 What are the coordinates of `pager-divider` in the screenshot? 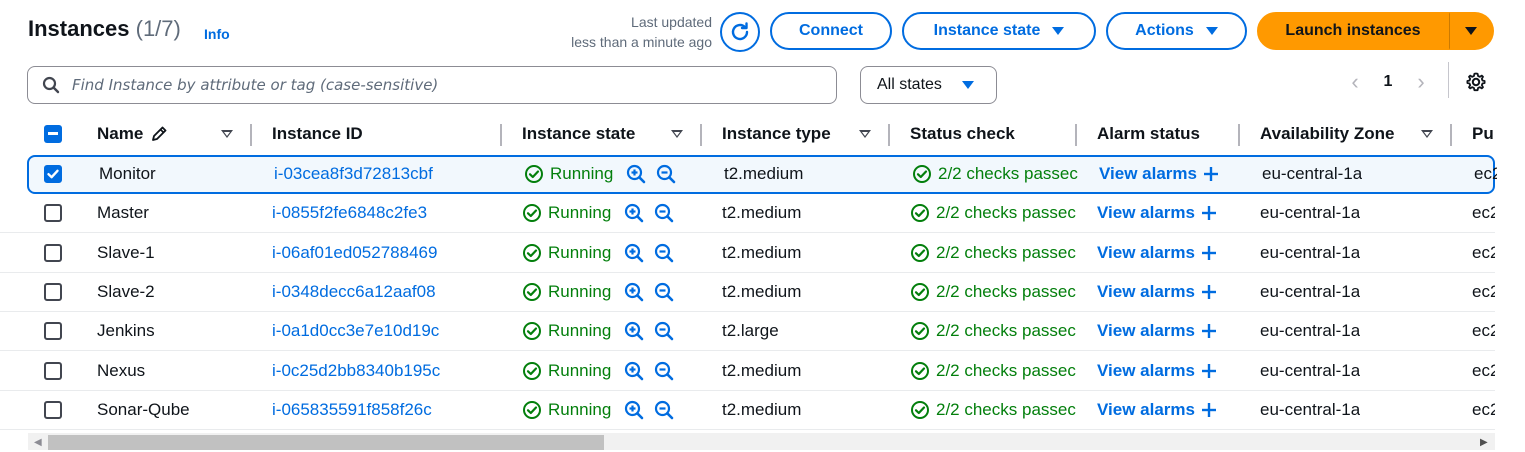 It's located at (1448, 80).